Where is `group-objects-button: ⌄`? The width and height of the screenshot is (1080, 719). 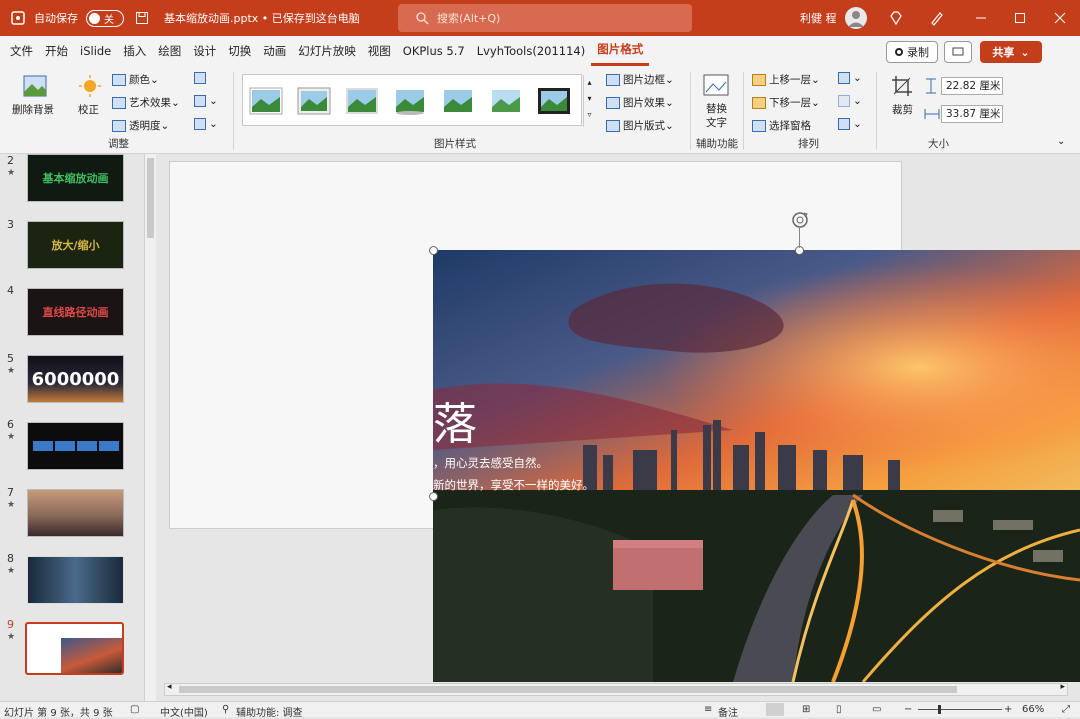 group-objects-button: ⌄ is located at coordinates (850, 101).